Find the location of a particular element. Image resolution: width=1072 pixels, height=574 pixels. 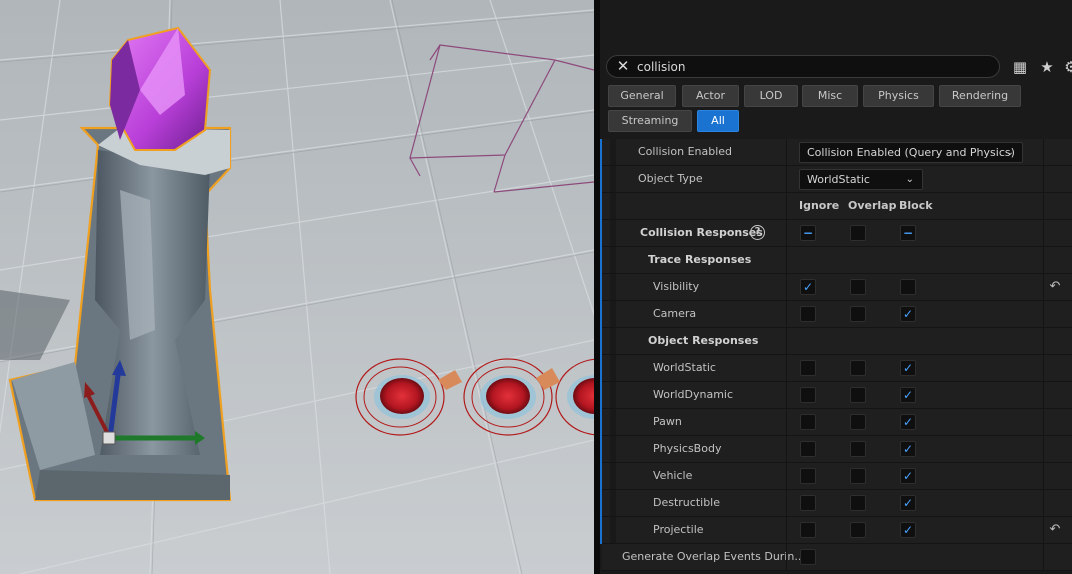

object-type-value: WorldStatic is located at coordinates (838, 179).